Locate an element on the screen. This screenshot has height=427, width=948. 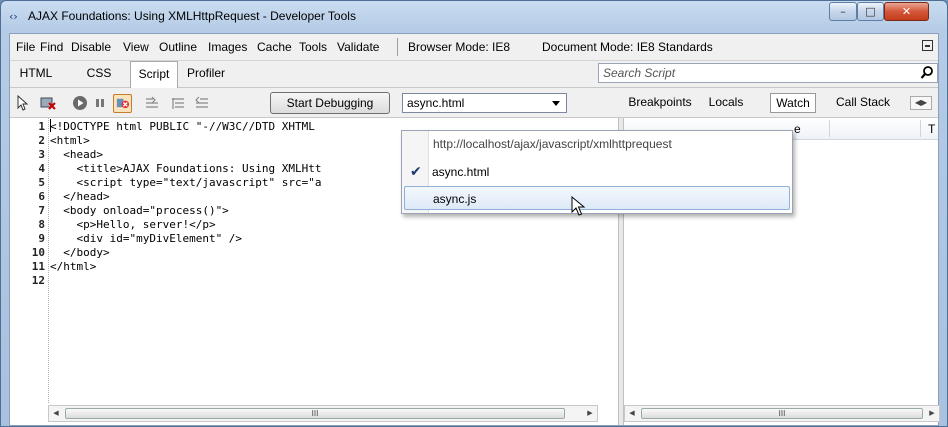
menu-view: View is located at coordinates (136, 47).